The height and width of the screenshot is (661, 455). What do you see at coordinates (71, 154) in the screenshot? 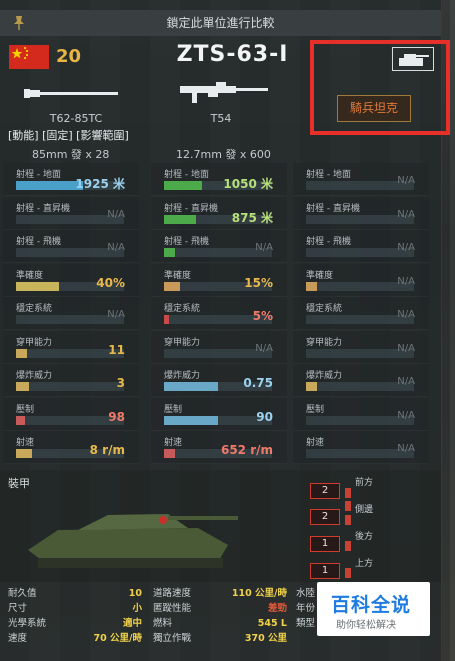
I see `weapon-ammo-1: 85mm 發 x 28` at bounding box center [71, 154].